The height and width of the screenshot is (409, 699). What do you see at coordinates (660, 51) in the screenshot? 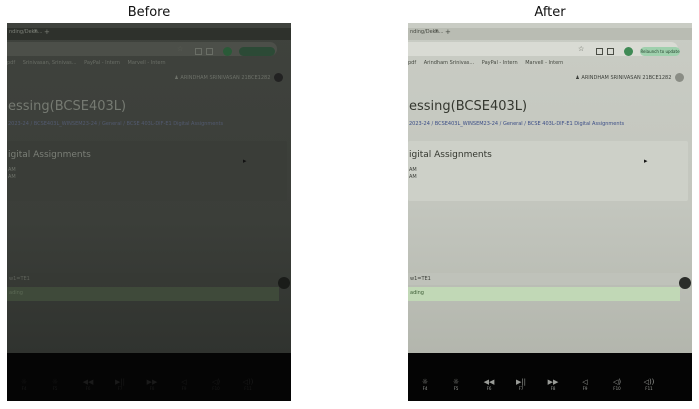
I see `relaunch-button: Relaunch to update` at bounding box center [660, 51].